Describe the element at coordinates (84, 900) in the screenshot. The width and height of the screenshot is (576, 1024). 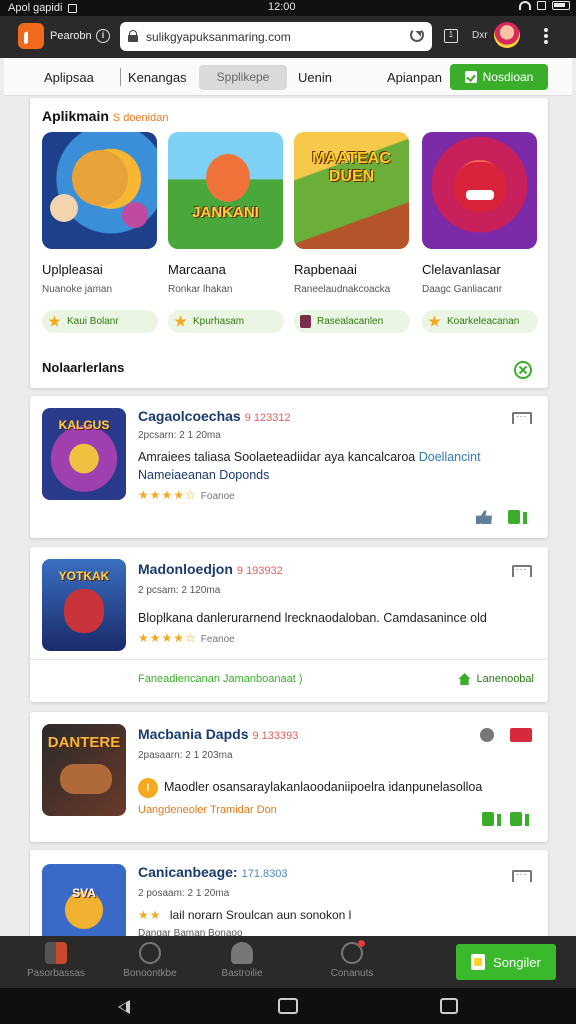
I see `app-thumbnail: SVA` at that location.